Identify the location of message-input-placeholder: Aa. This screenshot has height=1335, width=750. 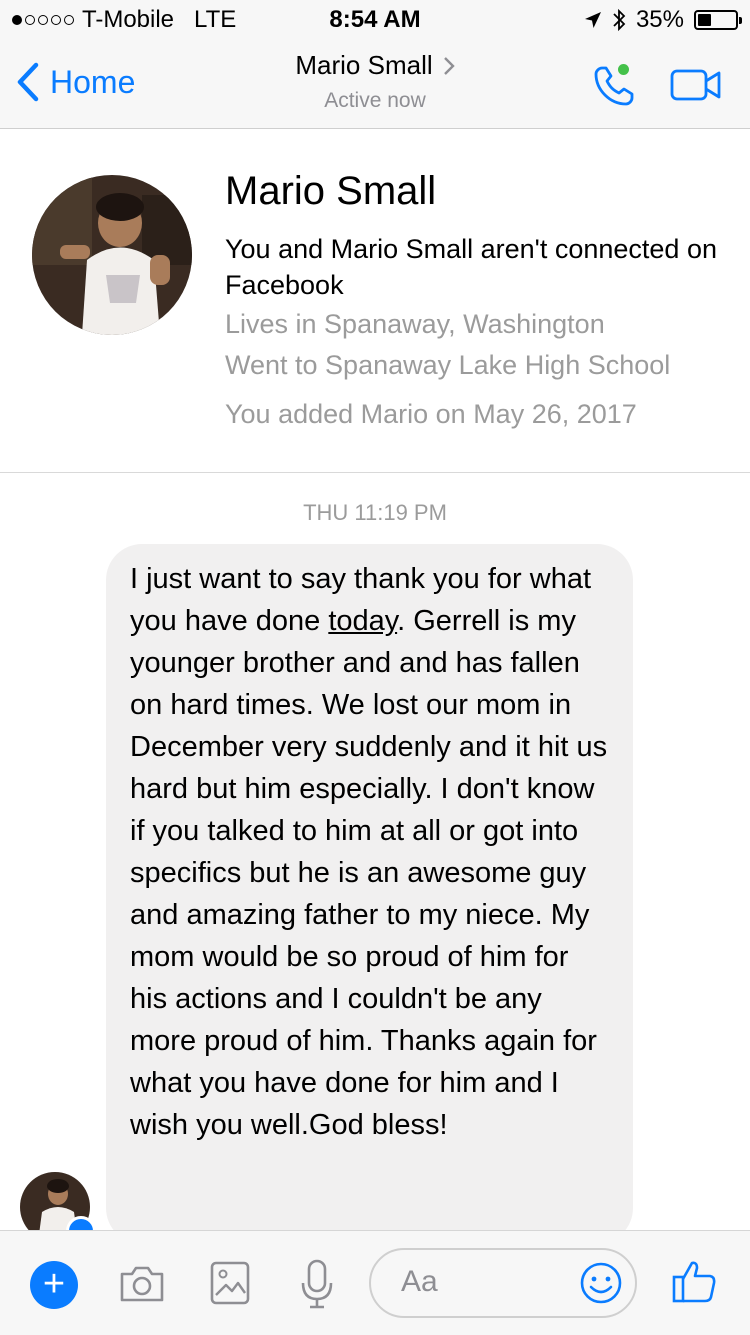
(419, 1281).